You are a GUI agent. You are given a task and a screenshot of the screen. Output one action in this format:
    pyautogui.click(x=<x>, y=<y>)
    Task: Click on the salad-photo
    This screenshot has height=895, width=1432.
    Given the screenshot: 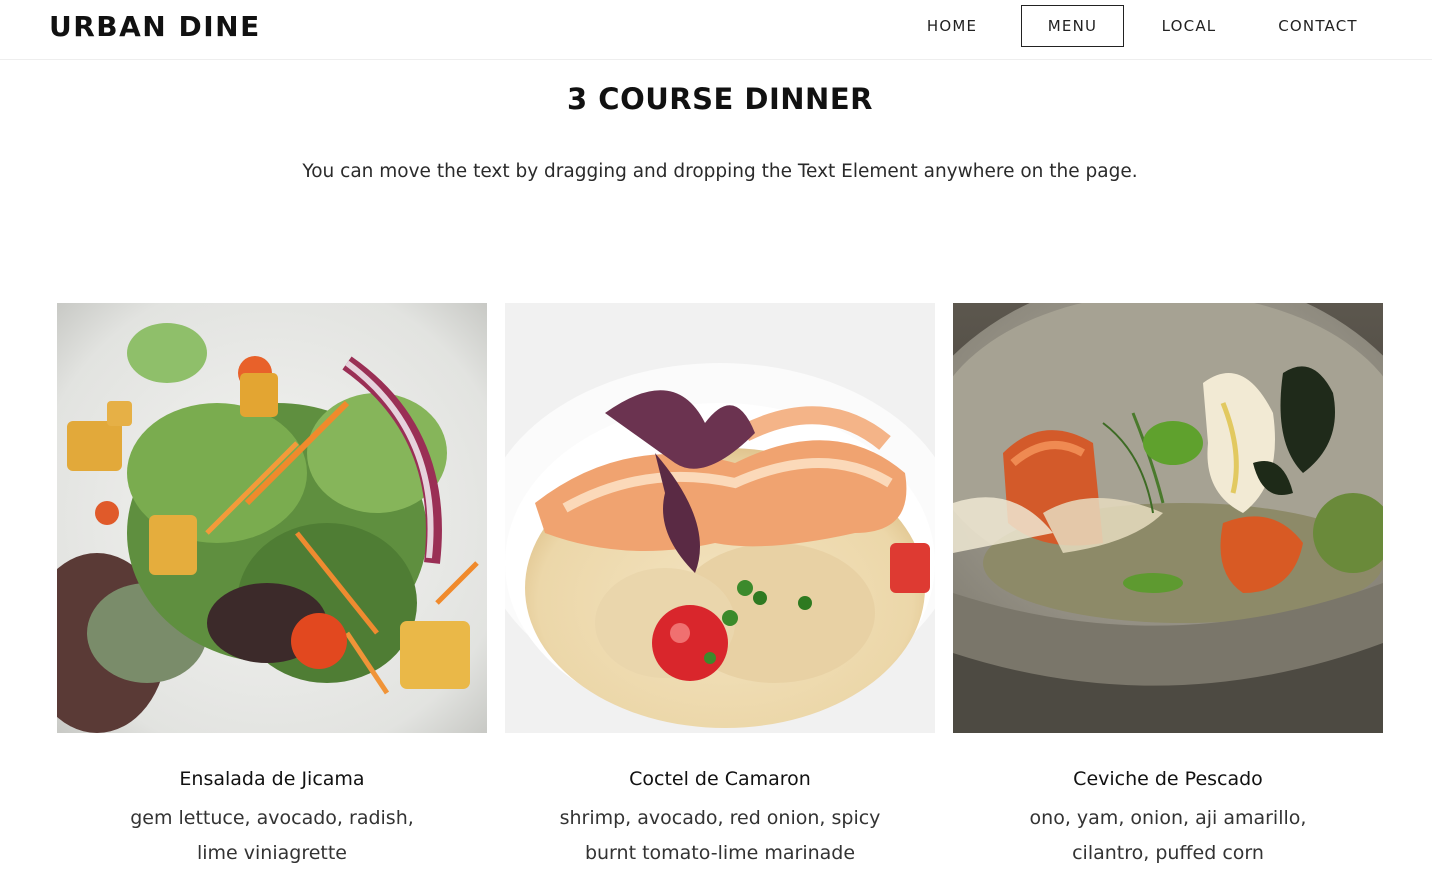 What is the action you would take?
    pyautogui.click(x=272, y=518)
    